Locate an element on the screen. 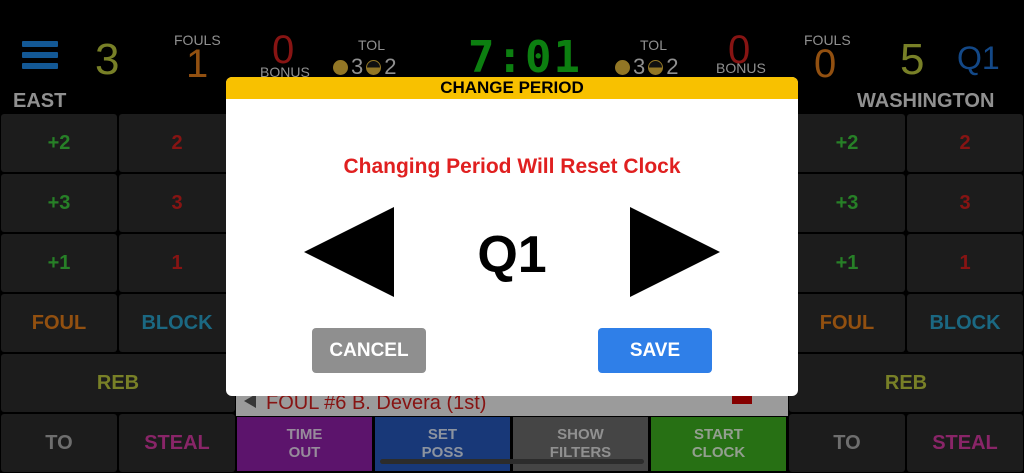  save-button: SAVE is located at coordinates (655, 350).